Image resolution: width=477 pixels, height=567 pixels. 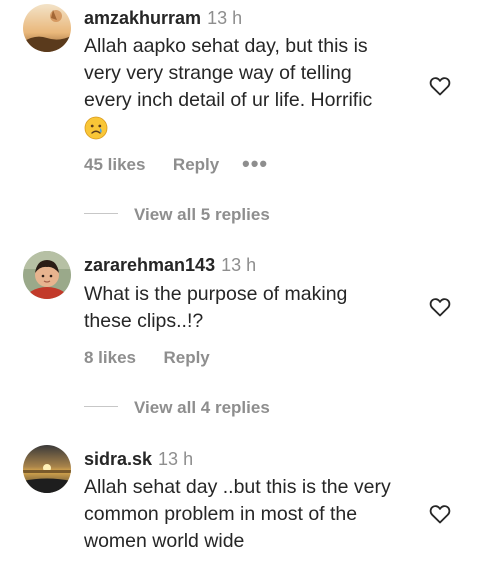 I want to click on comment-header: sidra.sk 13 h, so click(x=138, y=459).